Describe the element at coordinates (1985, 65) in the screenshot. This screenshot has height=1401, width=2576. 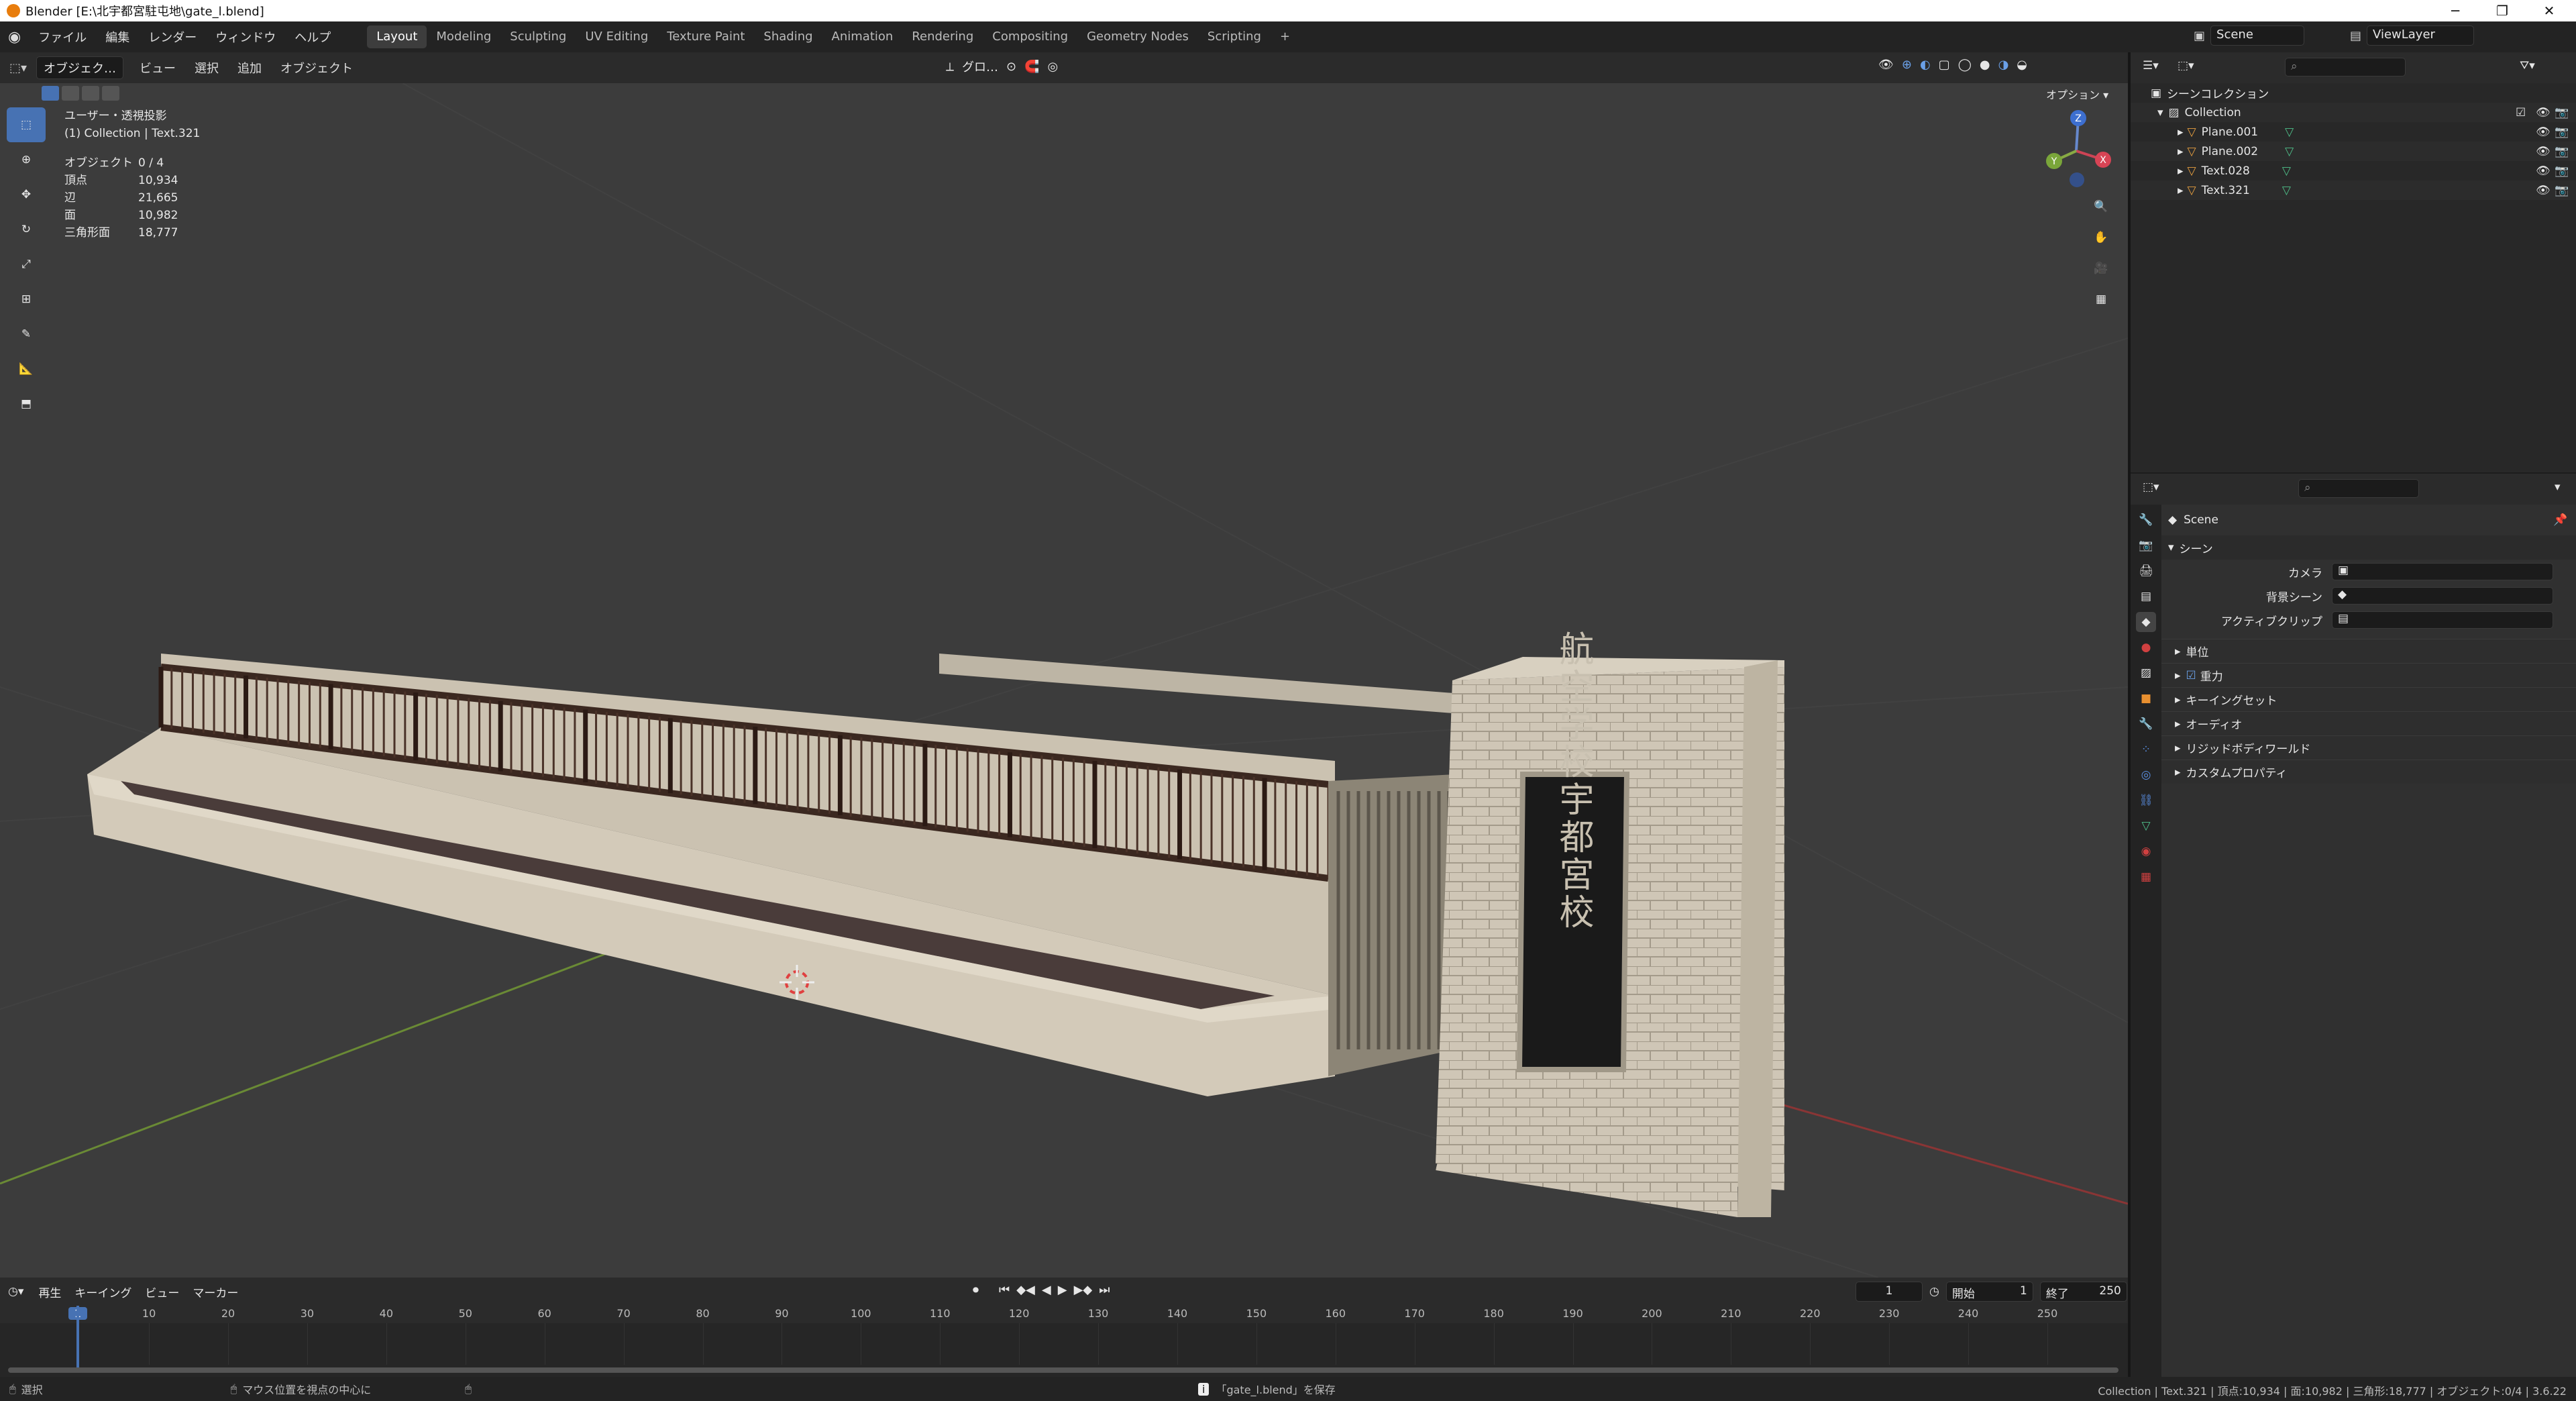
I see `solid-shading-icon: ●` at that location.